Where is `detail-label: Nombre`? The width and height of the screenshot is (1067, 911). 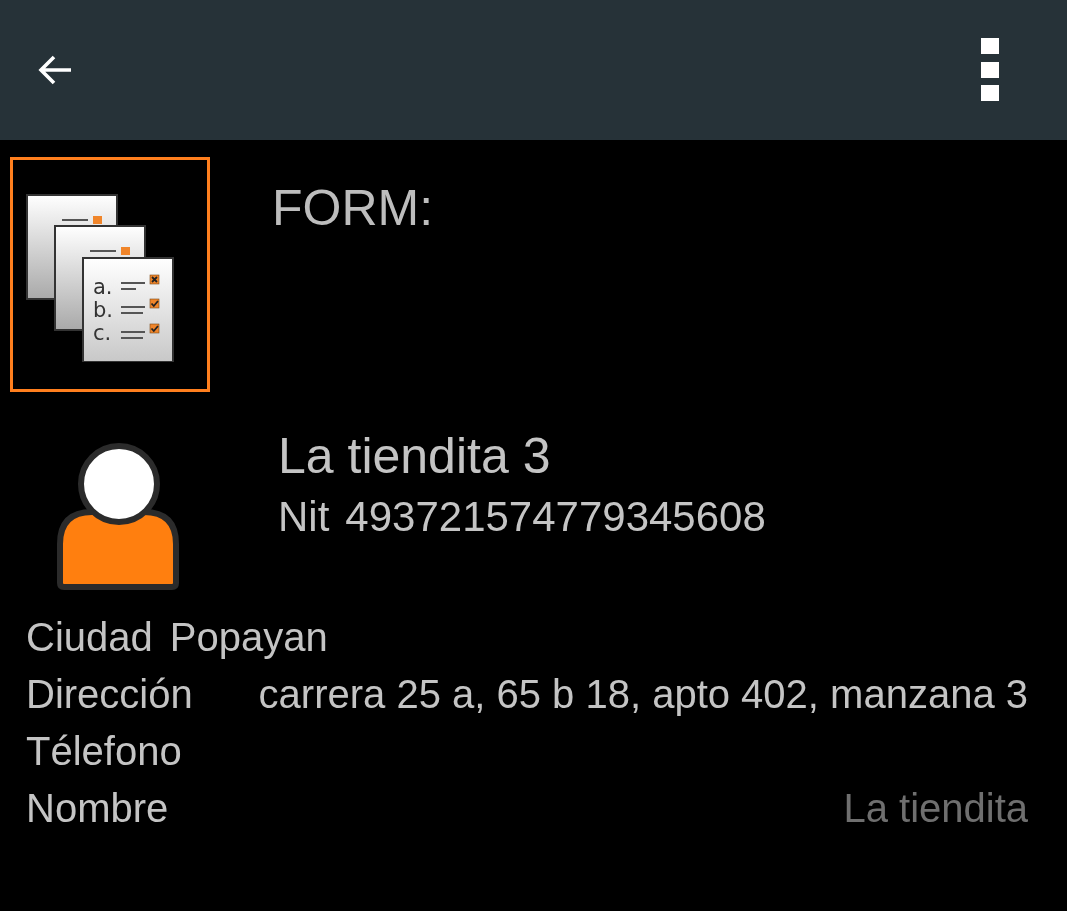 detail-label: Nombre is located at coordinates (97, 808).